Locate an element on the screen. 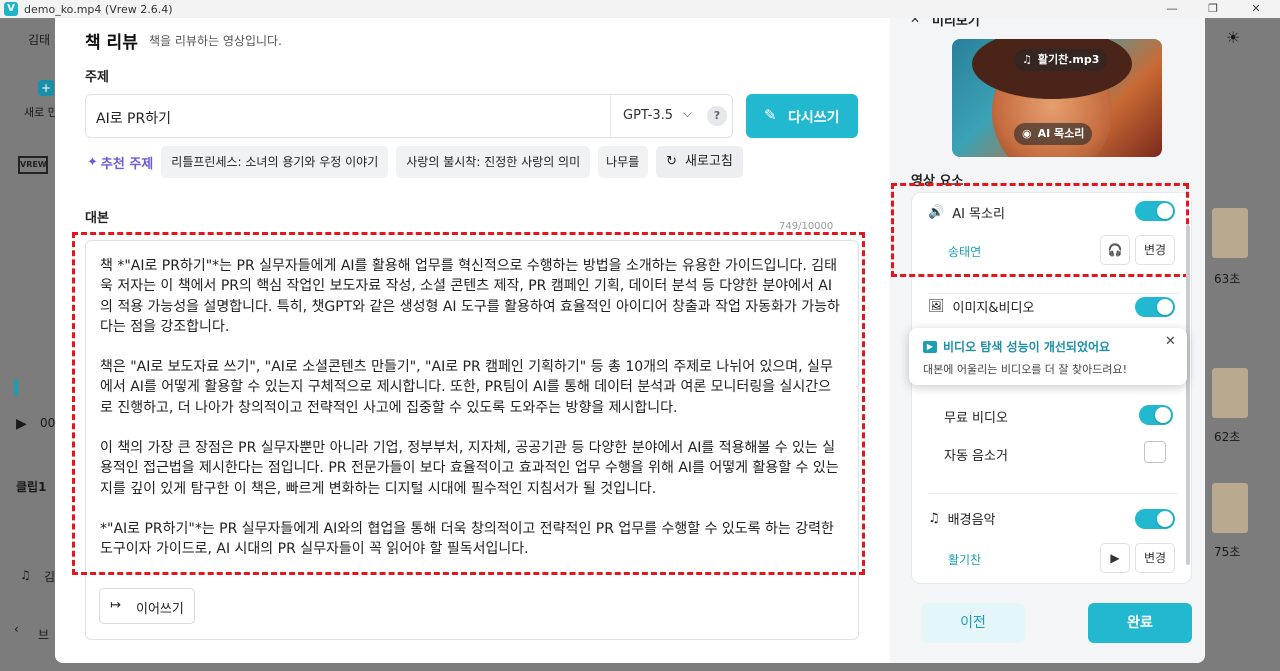 The image size is (1280, 671). new-project-icon: + is located at coordinates (46, 88).